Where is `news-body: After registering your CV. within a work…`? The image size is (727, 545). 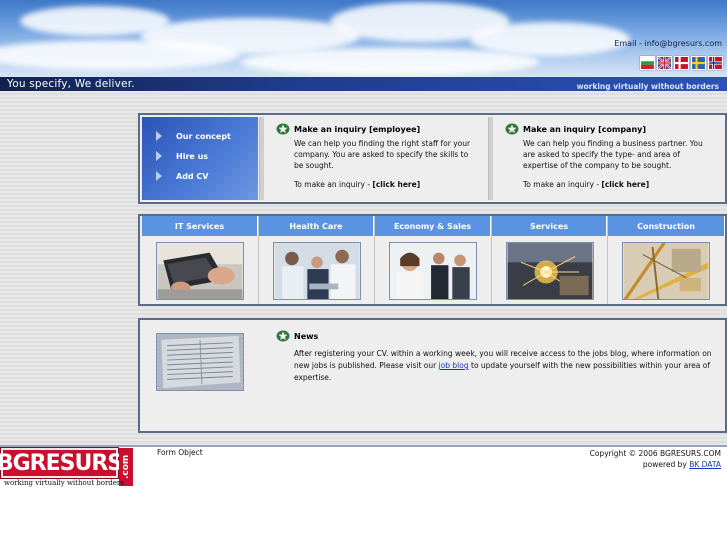 news-body: After registering your CV. within a work… is located at coordinates (510, 366).